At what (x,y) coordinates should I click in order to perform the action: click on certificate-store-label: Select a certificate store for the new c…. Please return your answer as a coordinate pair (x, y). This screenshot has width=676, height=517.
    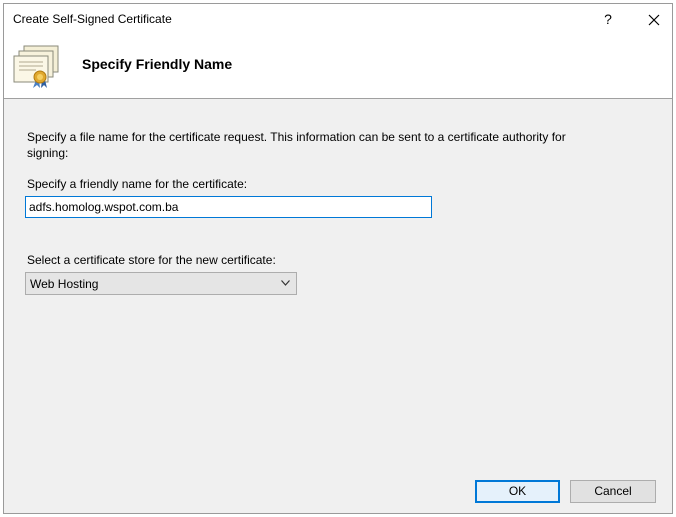
    Looking at the image, I should click on (151, 260).